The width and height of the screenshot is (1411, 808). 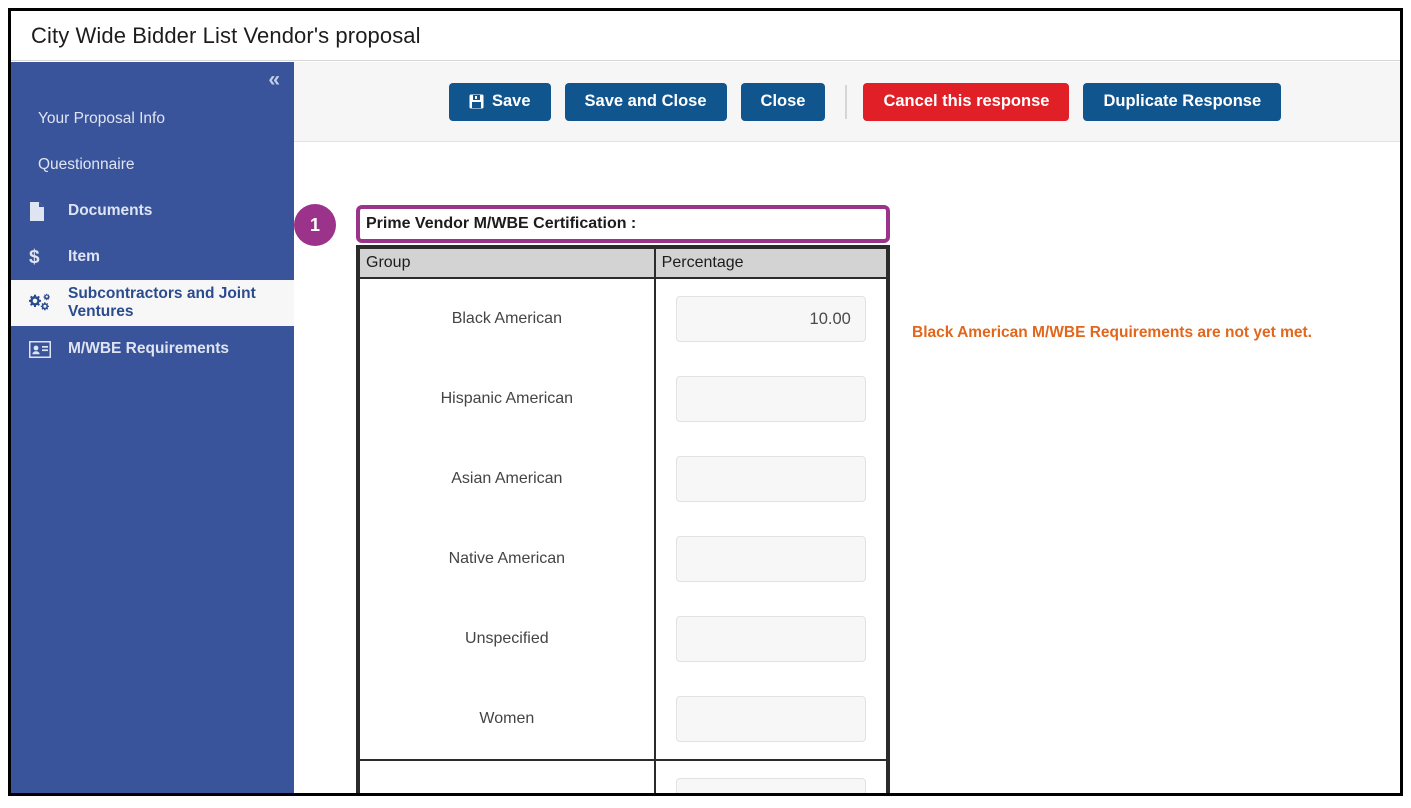 I want to click on sidebar-item-documents: Documents, so click(x=152, y=211).